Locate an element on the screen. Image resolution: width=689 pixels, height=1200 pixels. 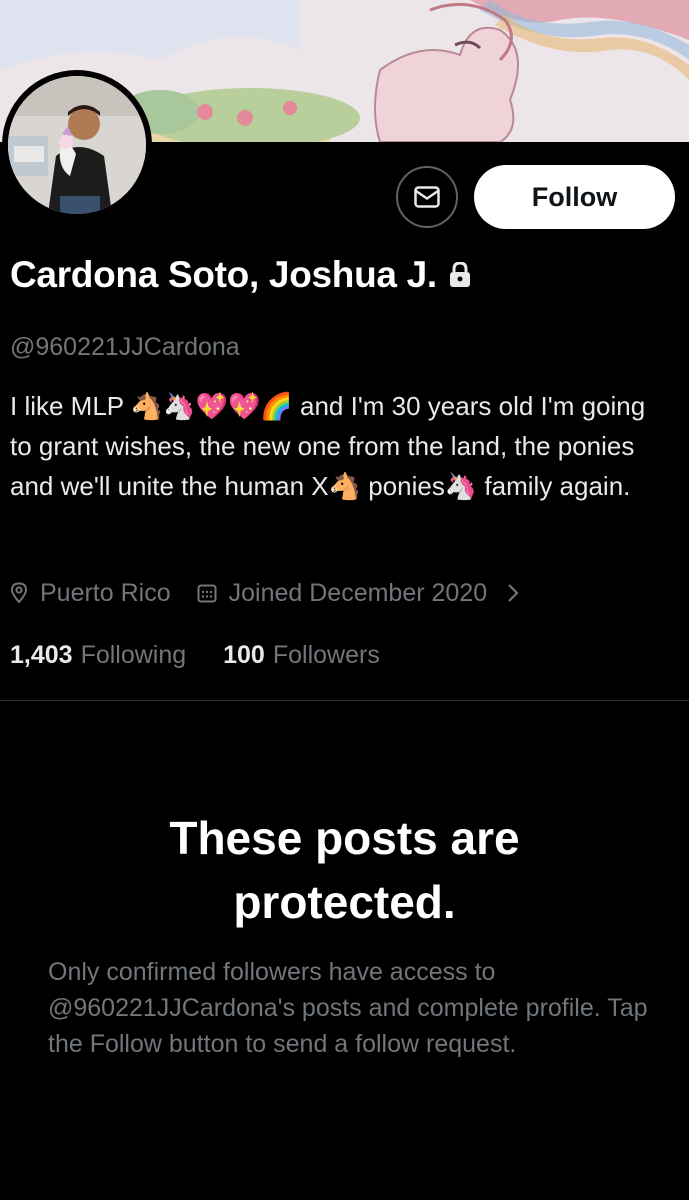
lock-icon is located at coordinates (460, 275).